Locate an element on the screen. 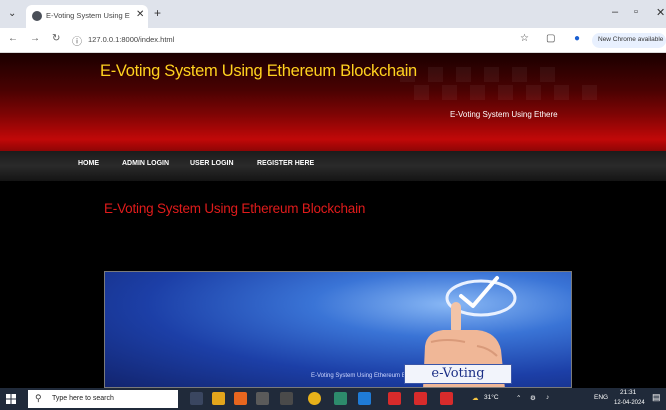 This screenshot has width=666, height=410. chevron-up-icon: ⌃ is located at coordinates (518, 398).